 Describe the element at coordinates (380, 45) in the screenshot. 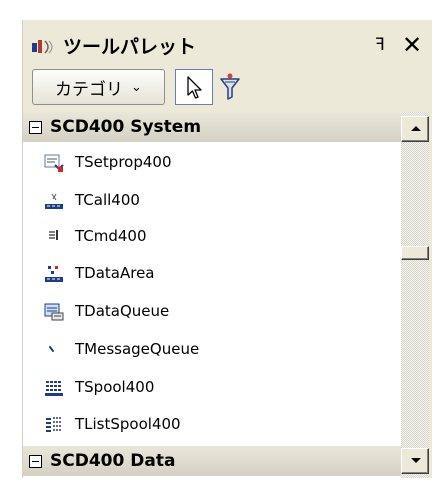

I see `pin-button: ꟻ` at that location.